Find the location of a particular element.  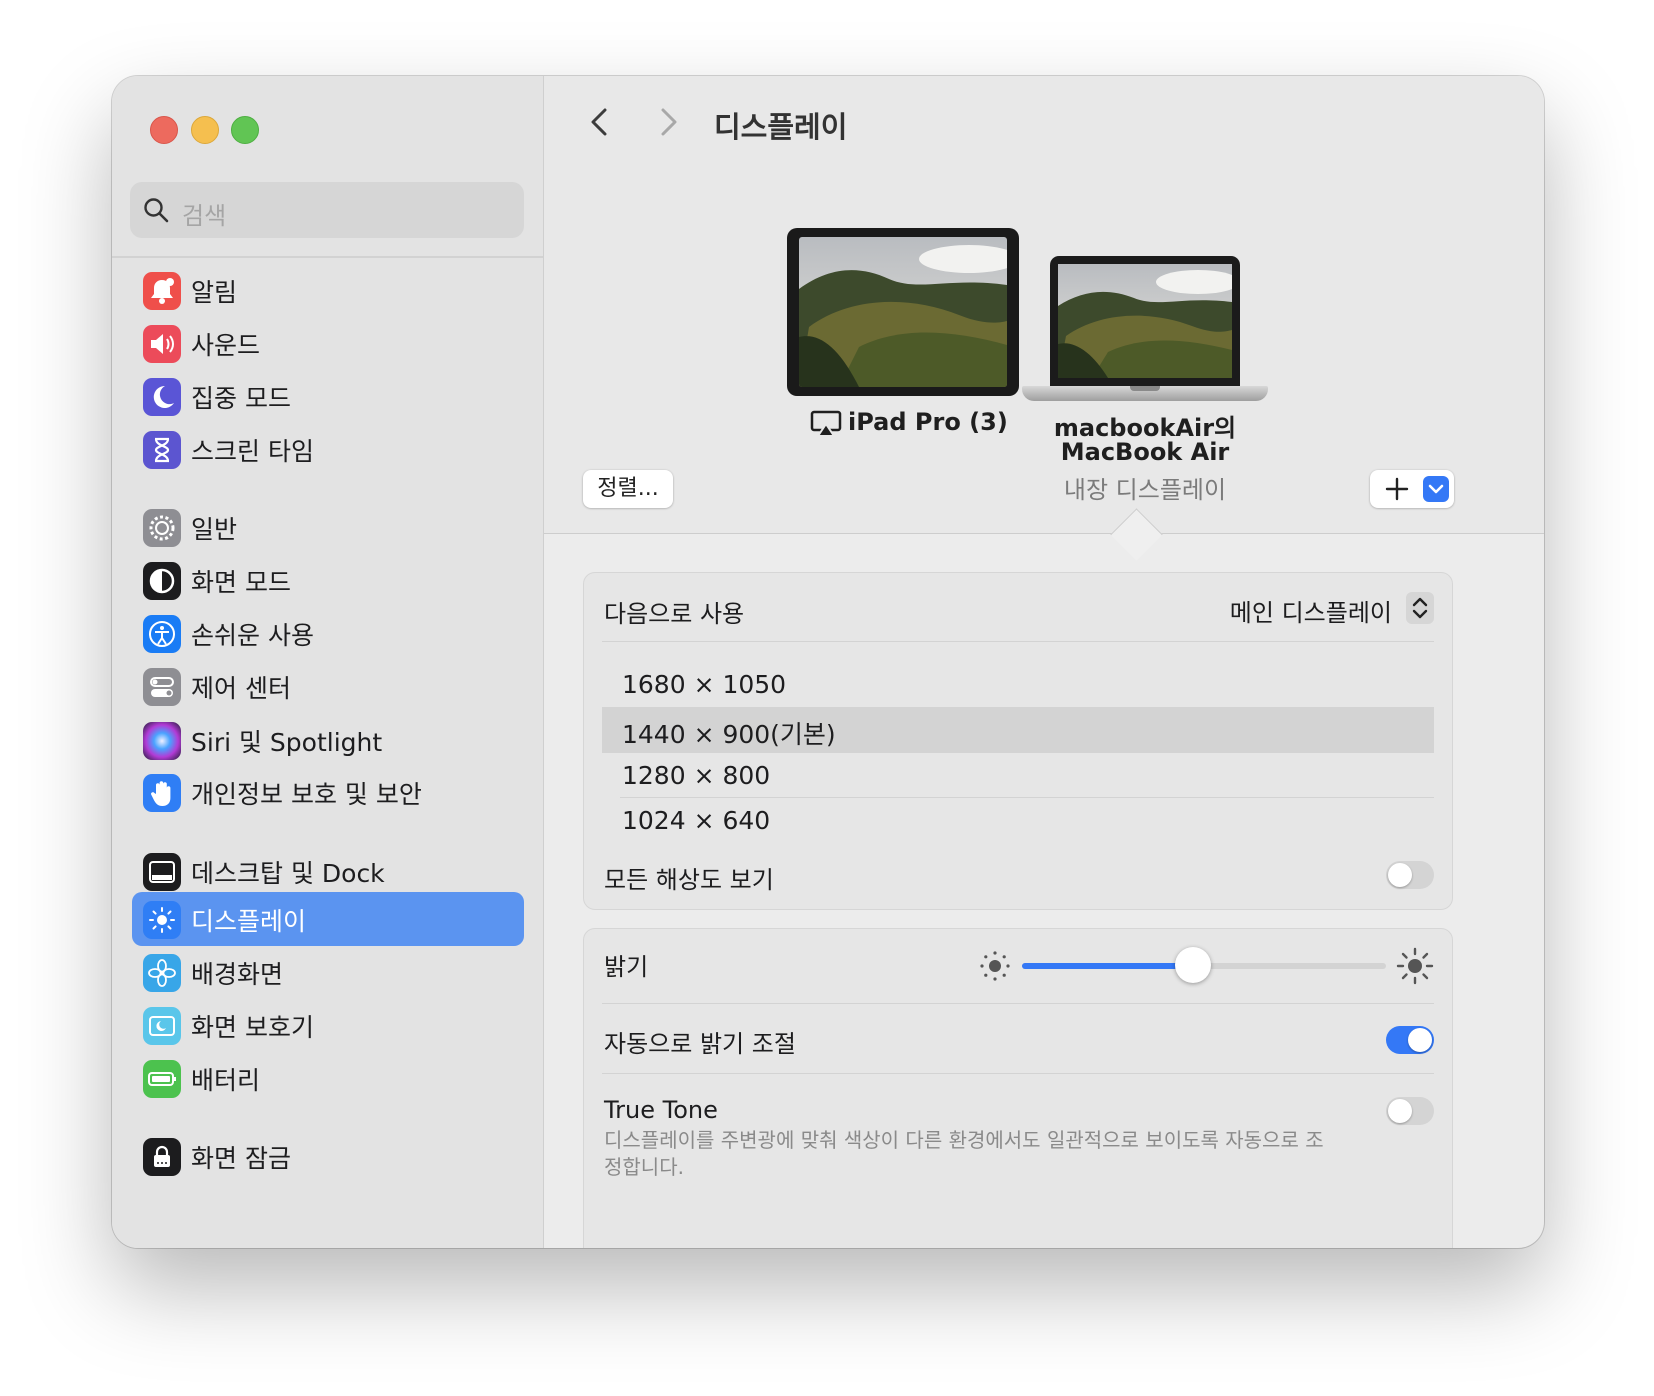

chevron-down-icon is located at coordinates (1436, 489).